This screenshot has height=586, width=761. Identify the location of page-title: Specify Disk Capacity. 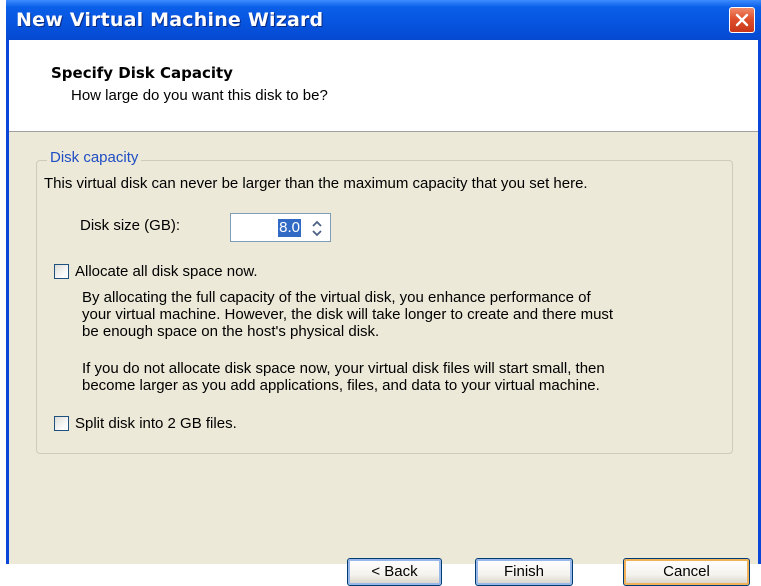
(142, 73).